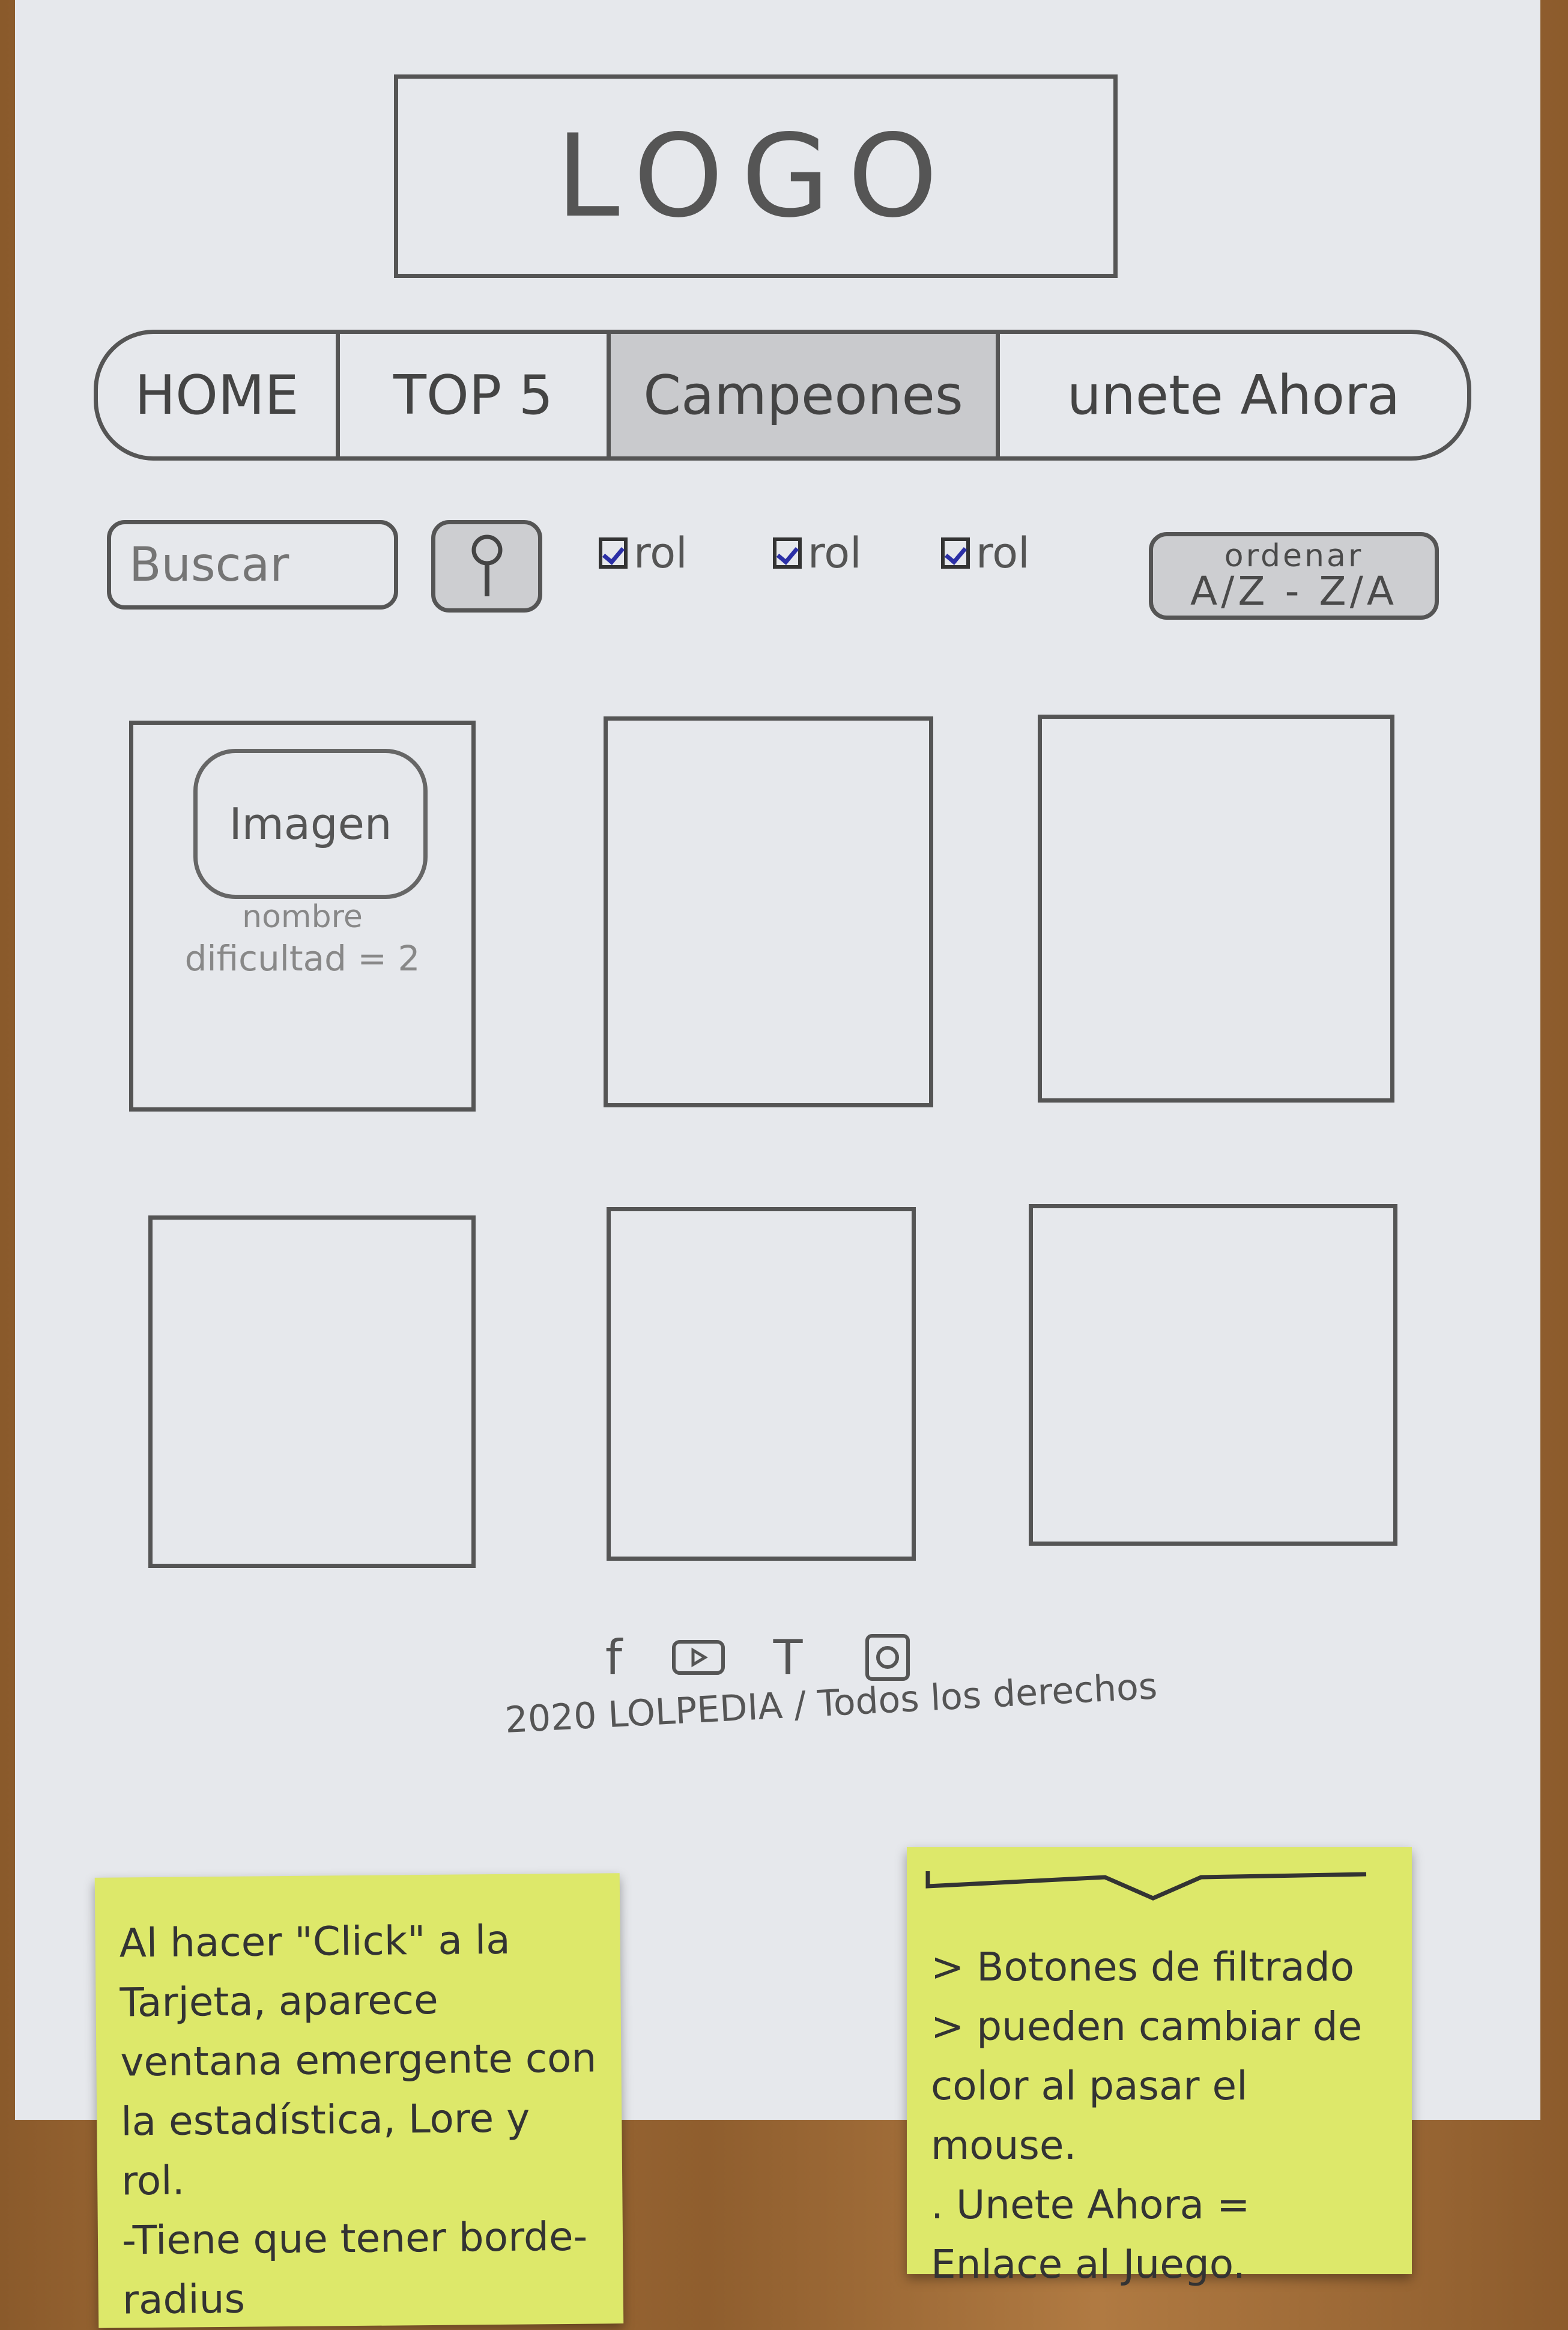  What do you see at coordinates (1233, 395) in the screenshot?
I see `nav-unete-ahora: unete Ahora` at bounding box center [1233, 395].